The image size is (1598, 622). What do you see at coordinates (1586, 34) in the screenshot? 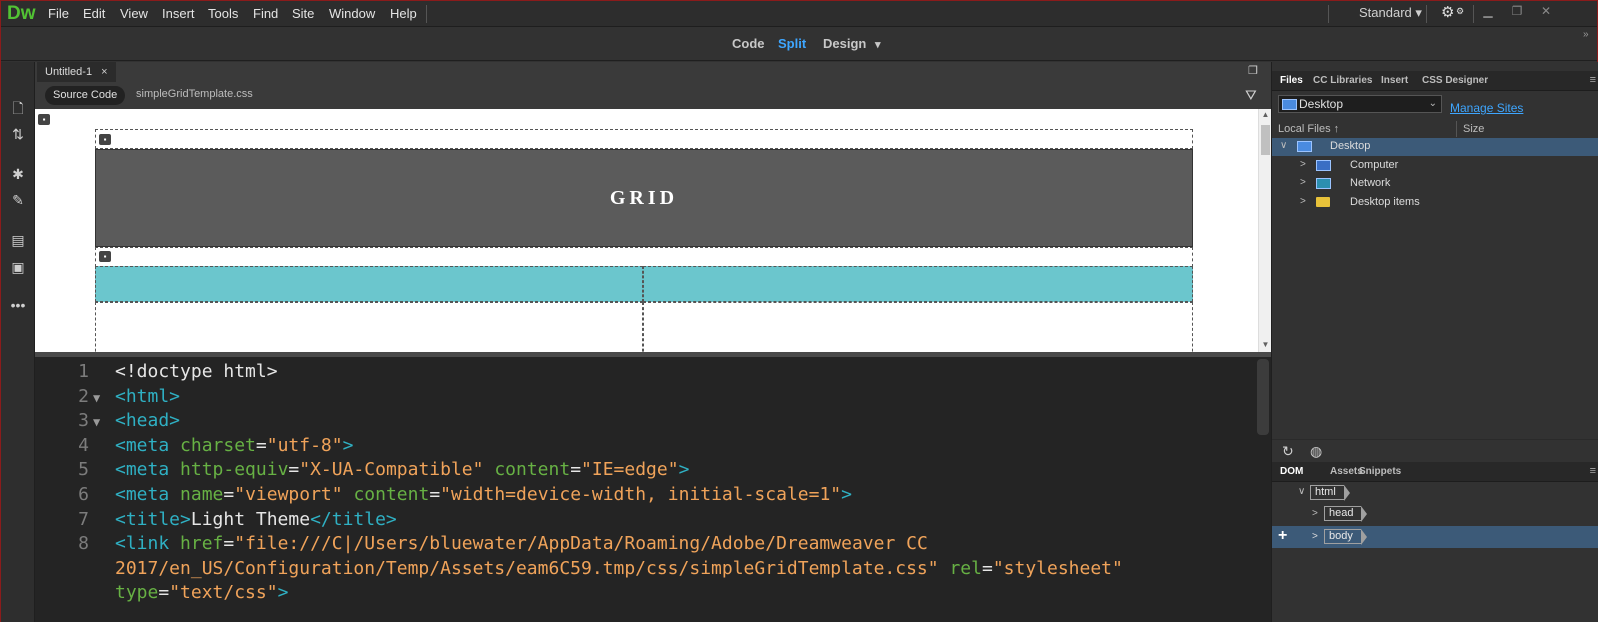
I see `expand-panels-icon: »` at bounding box center [1586, 34].